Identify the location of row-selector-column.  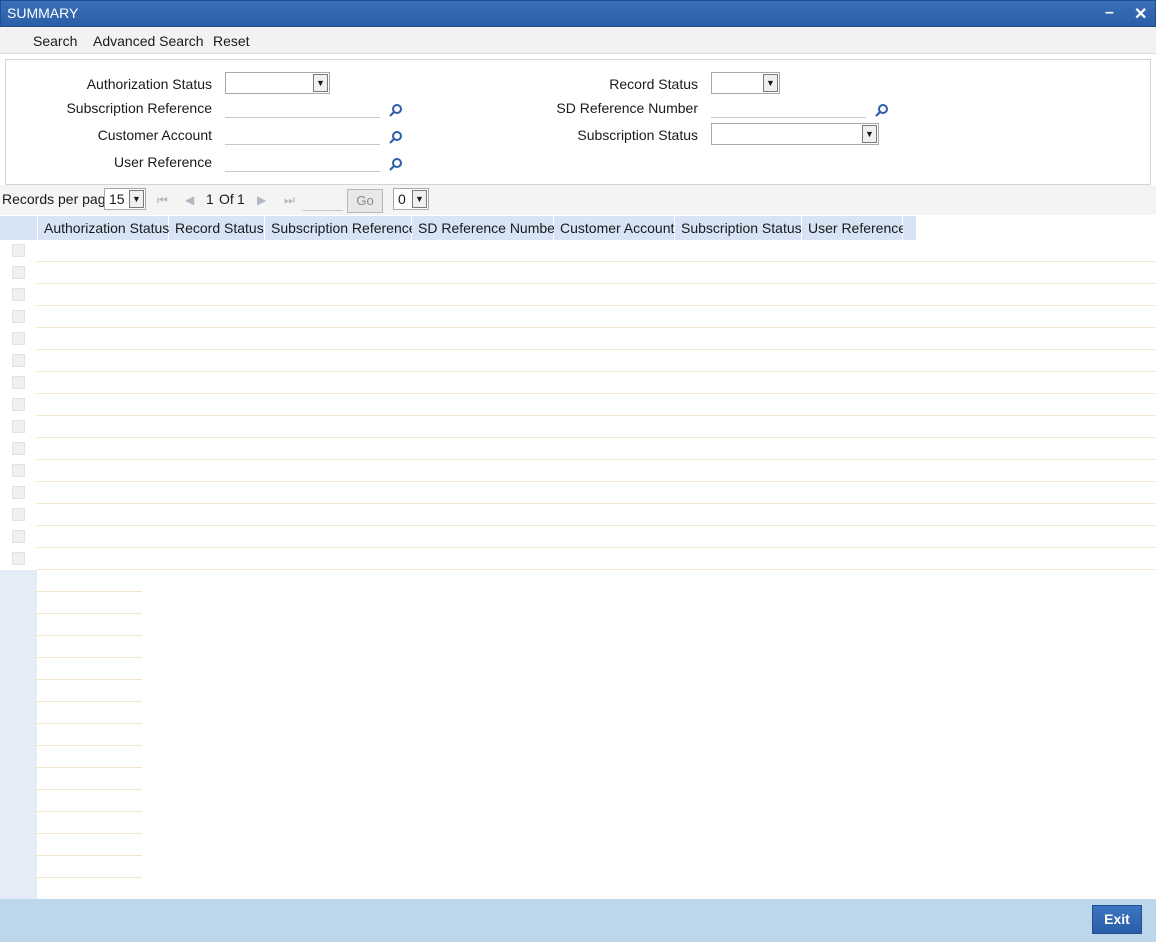
(18, 734).